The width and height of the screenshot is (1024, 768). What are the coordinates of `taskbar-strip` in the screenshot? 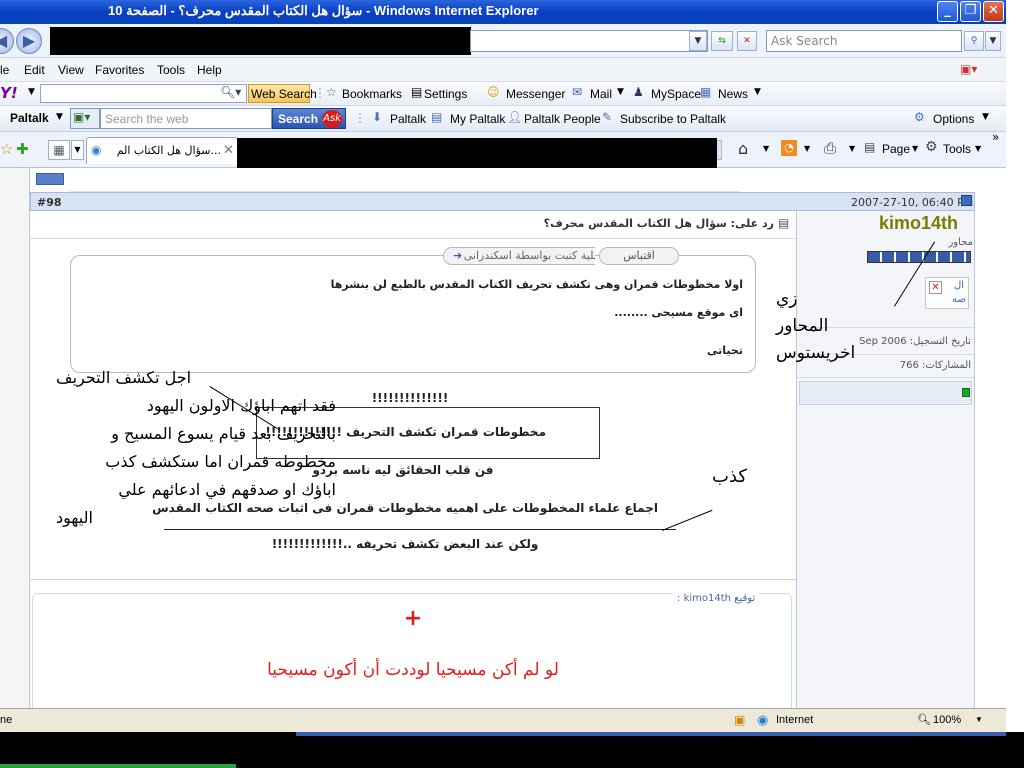 It's located at (651, 734).